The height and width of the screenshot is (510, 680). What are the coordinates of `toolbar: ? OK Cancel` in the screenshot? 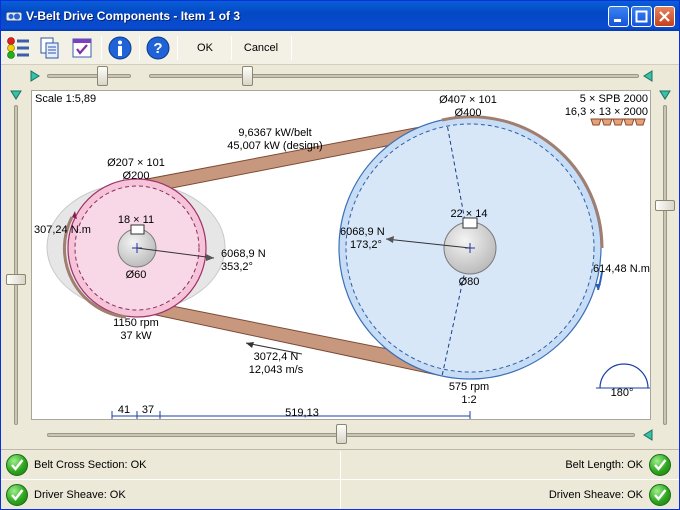 It's located at (340, 48).